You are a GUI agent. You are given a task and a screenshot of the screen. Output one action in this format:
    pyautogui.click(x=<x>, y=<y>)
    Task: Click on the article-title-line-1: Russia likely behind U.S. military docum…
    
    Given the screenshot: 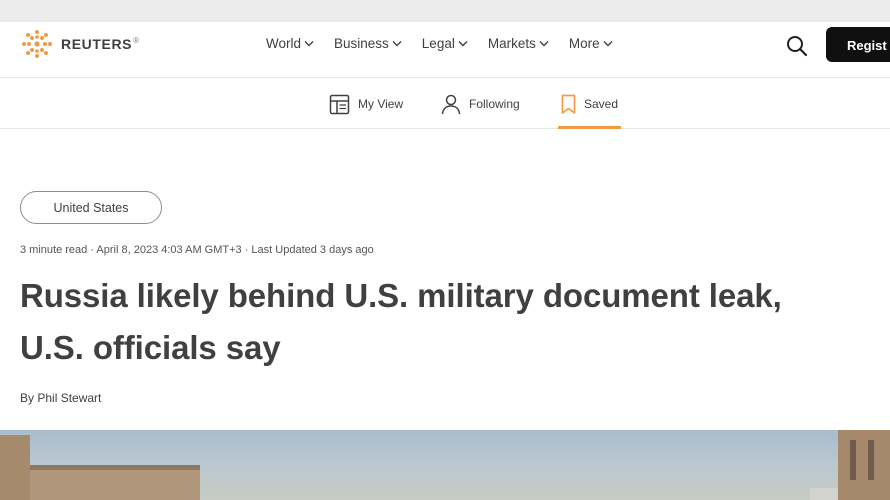 What is the action you would take?
    pyautogui.click(x=401, y=295)
    